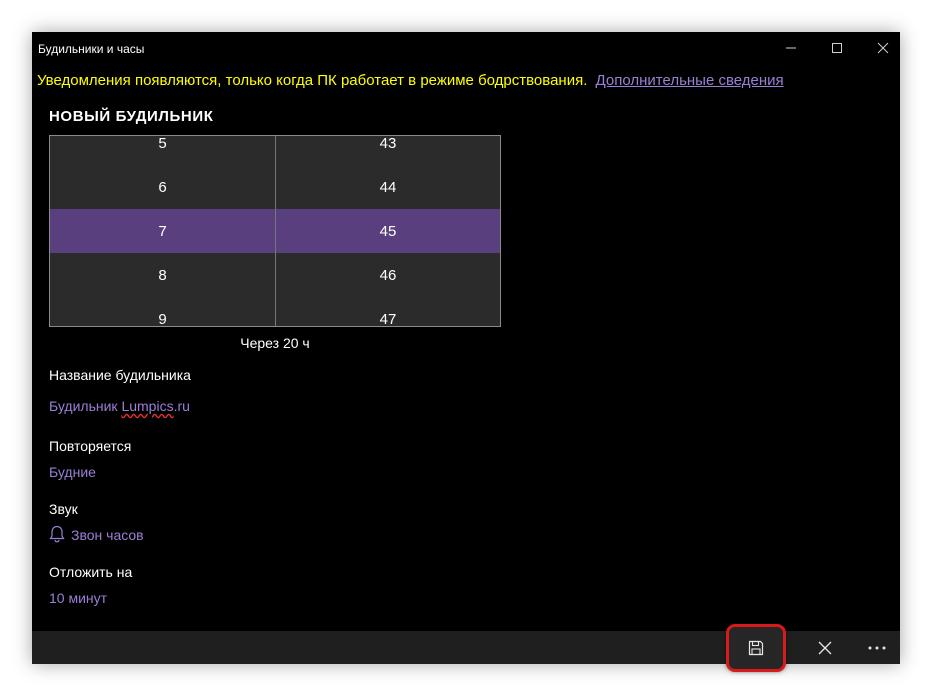 The image size is (932, 696). I want to click on title-bar: Будильники и часы, so click(466, 48).